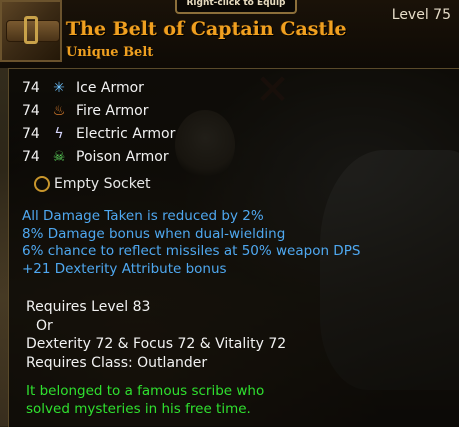 This screenshot has height=427, width=459. I want to click on armor-row-electric: 74 ϟ Electric Armor, so click(98, 133).